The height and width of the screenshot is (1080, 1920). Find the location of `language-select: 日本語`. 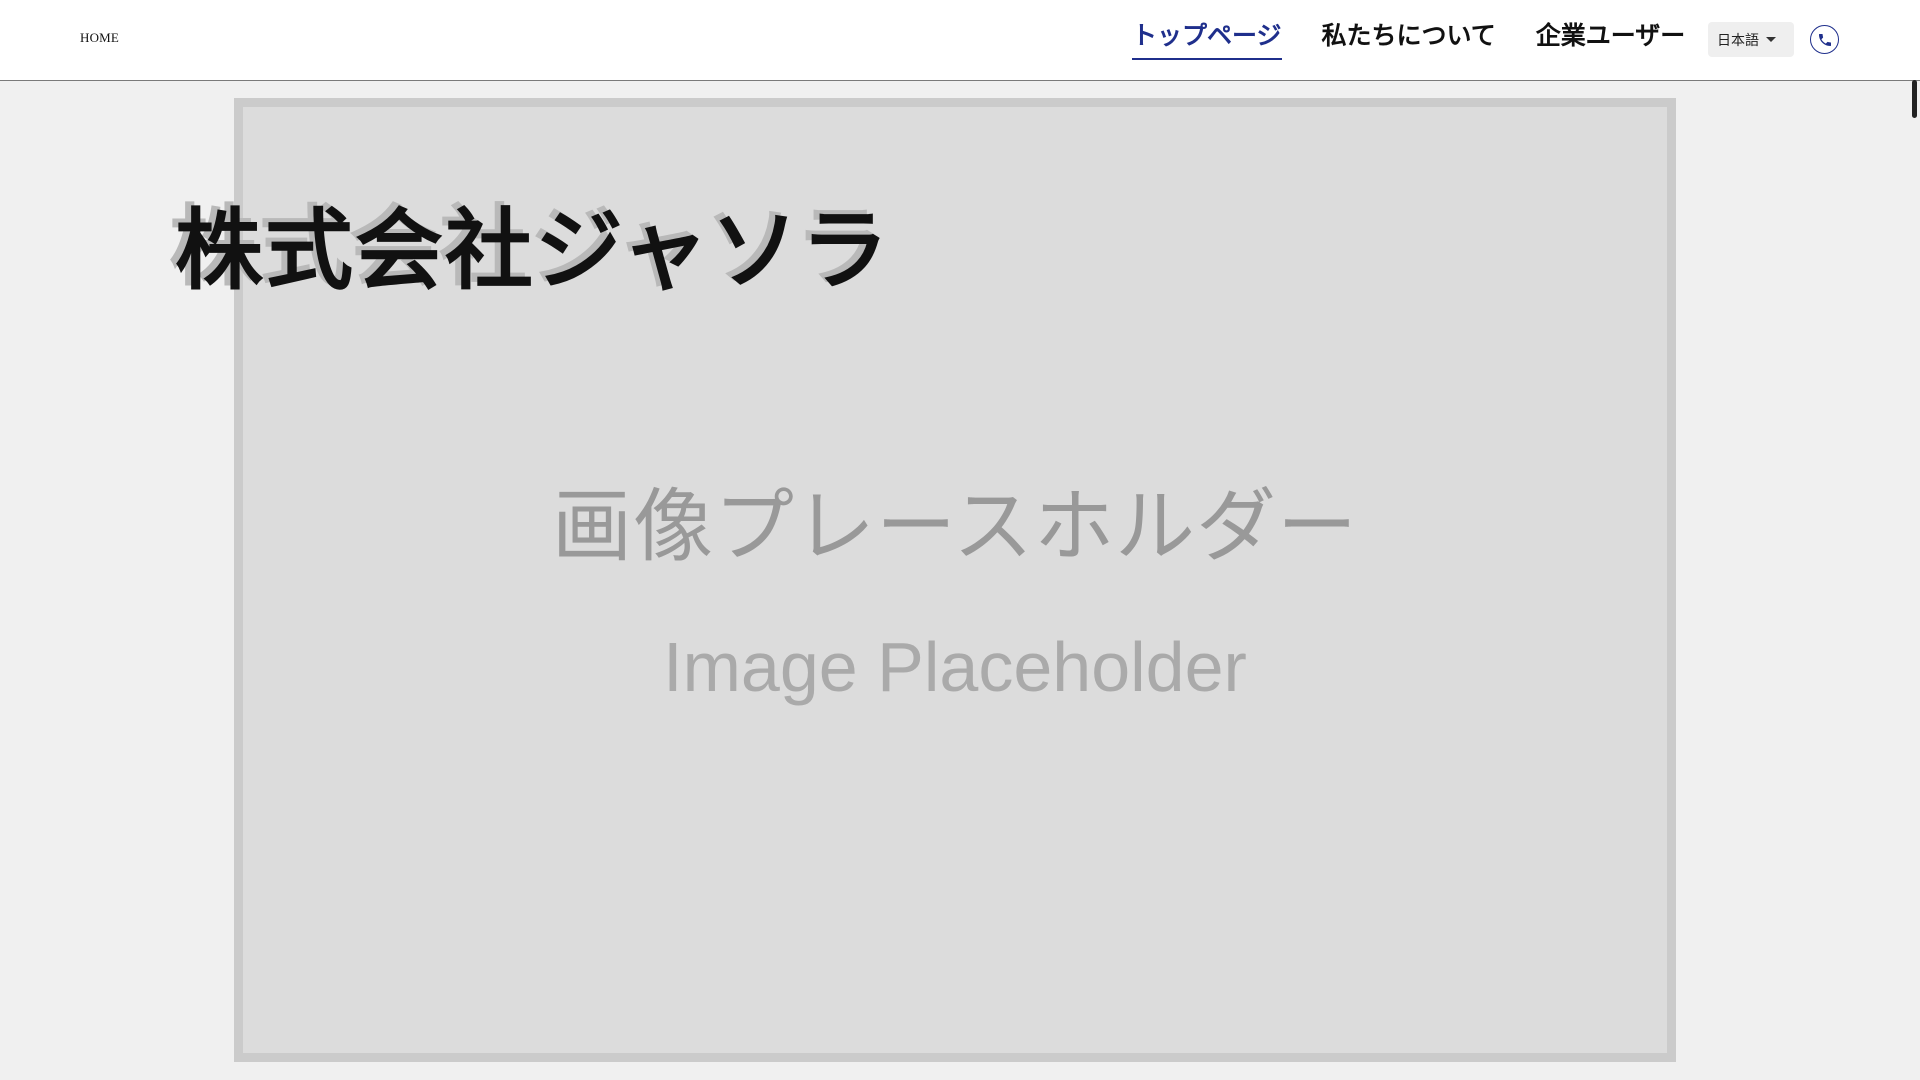

language-select: 日本語 is located at coordinates (1751, 39).